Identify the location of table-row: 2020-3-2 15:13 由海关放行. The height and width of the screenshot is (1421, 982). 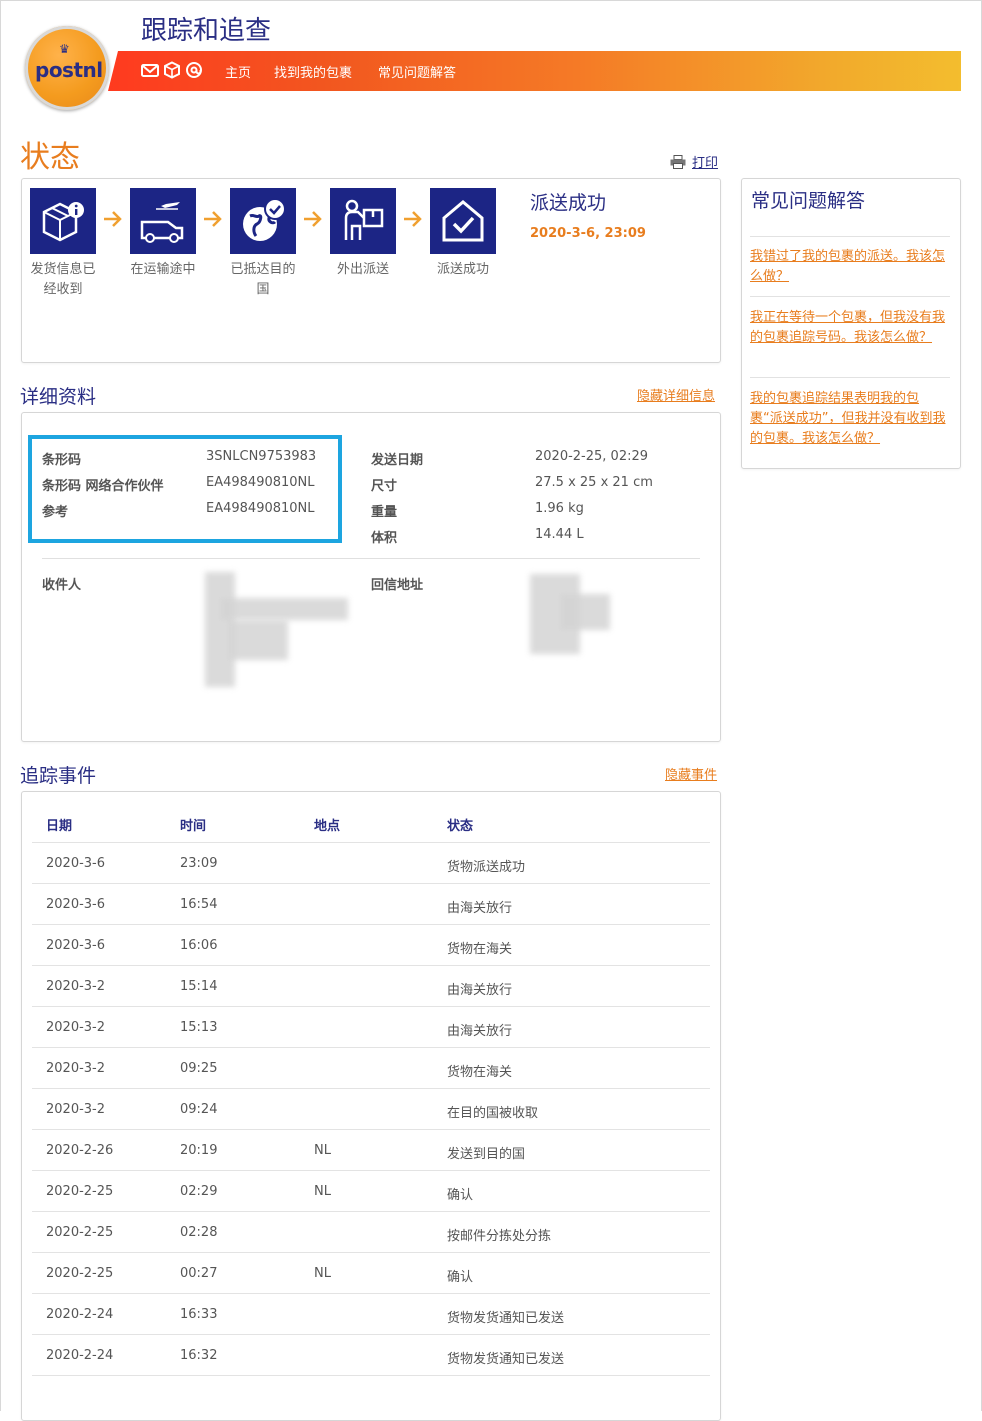
(371, 1027).